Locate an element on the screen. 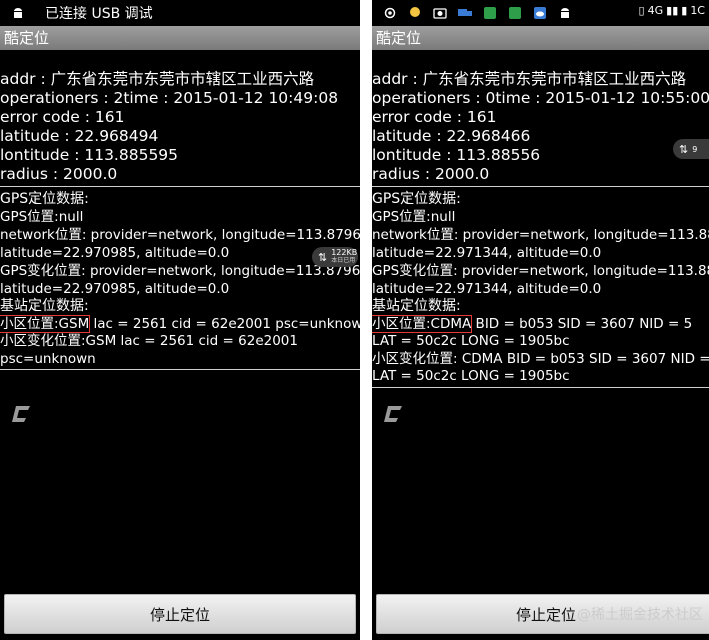 The height and width of the screenshot is (640, 709). longitude-text: lontitude : 113.885595 is located at coordinates (89, 155).